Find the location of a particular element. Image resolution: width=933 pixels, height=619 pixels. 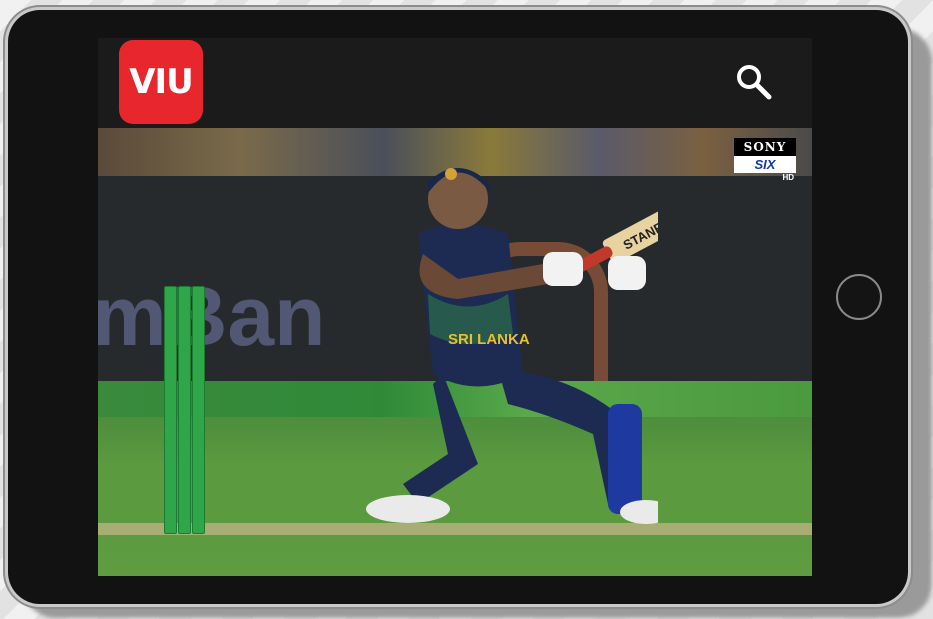

app-header: VIU is located at coordinates (455, 83).